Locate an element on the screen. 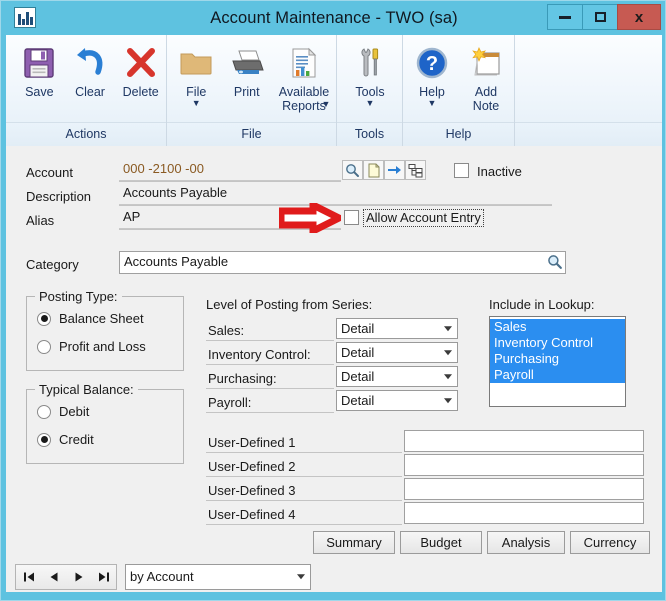 The width and height of the screenshot is (666, 601). close-button: x is located at coordinates (639, 17).